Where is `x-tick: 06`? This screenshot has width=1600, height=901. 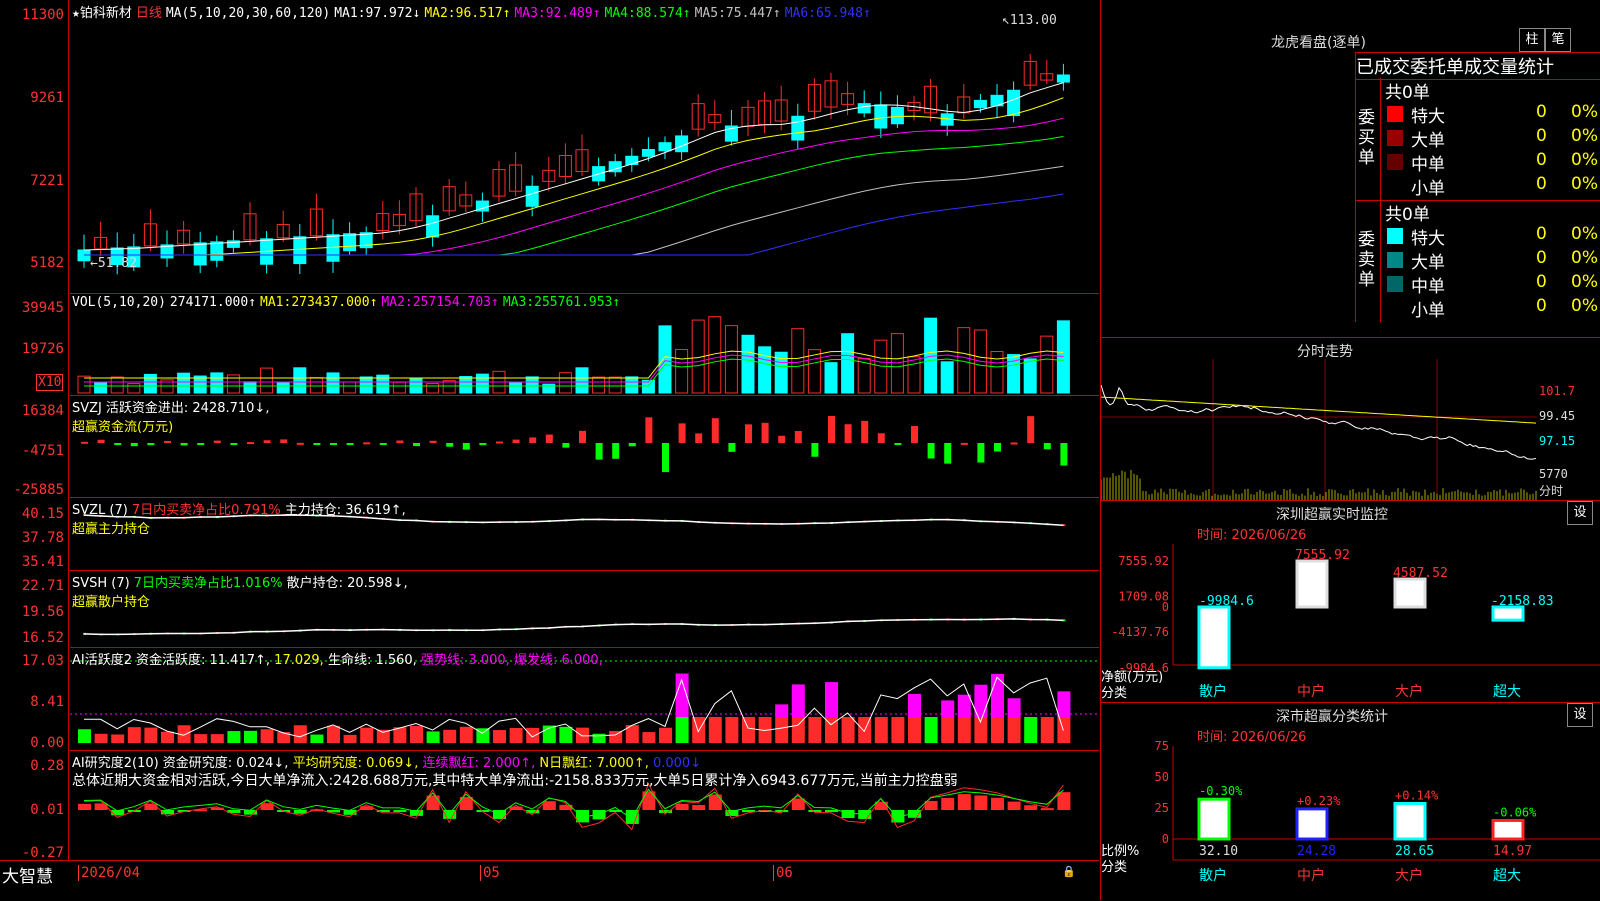 x-tick: 06 is located at coordinates (783, 873).